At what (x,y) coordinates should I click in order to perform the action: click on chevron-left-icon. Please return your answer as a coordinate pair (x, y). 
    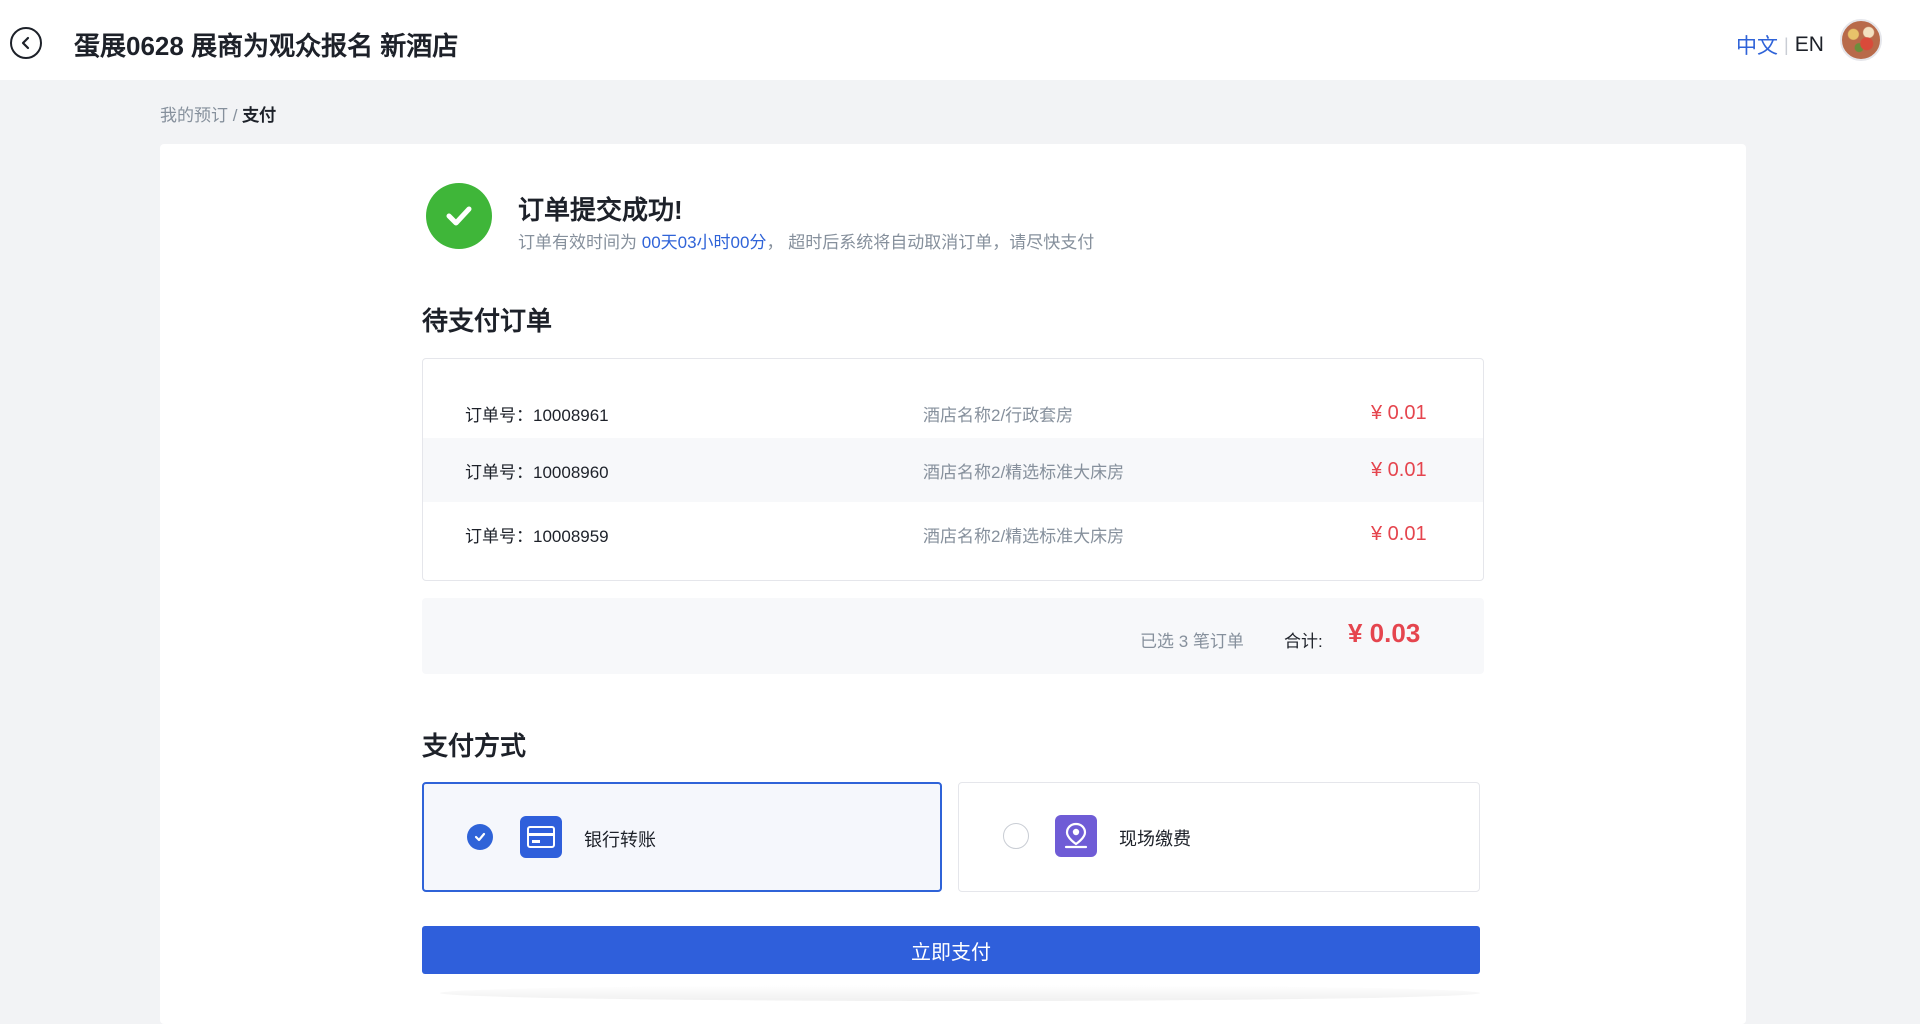
    Looking at the image, I should click on (25, 43).